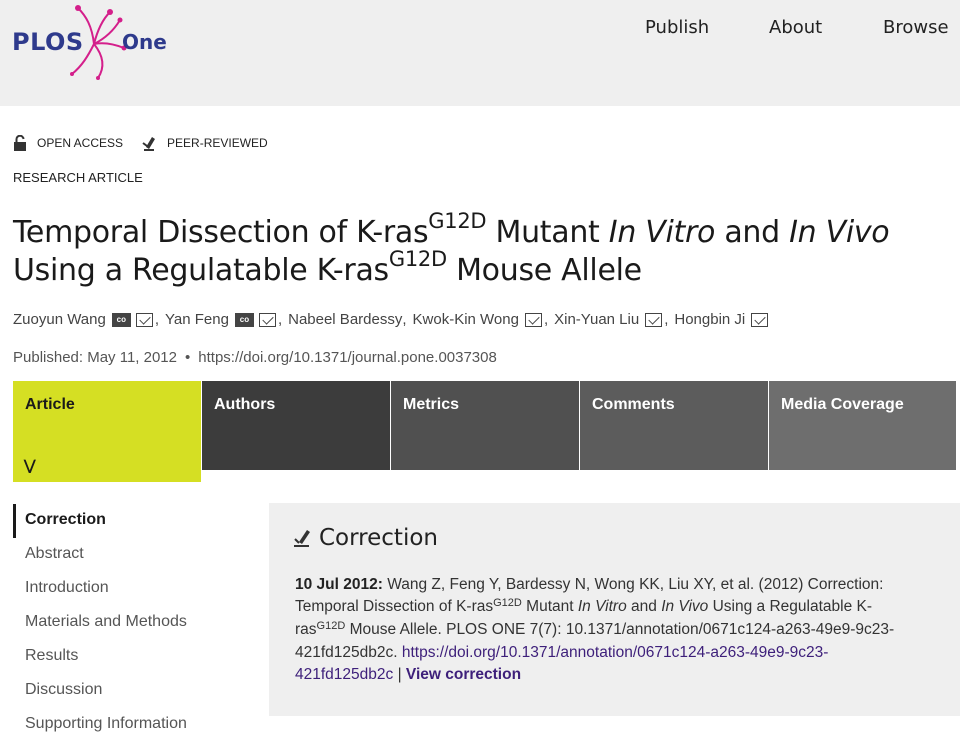  Describe the element at coordinates (144, 42) in the screenshot. I see `logo-suffix: One` at that location.